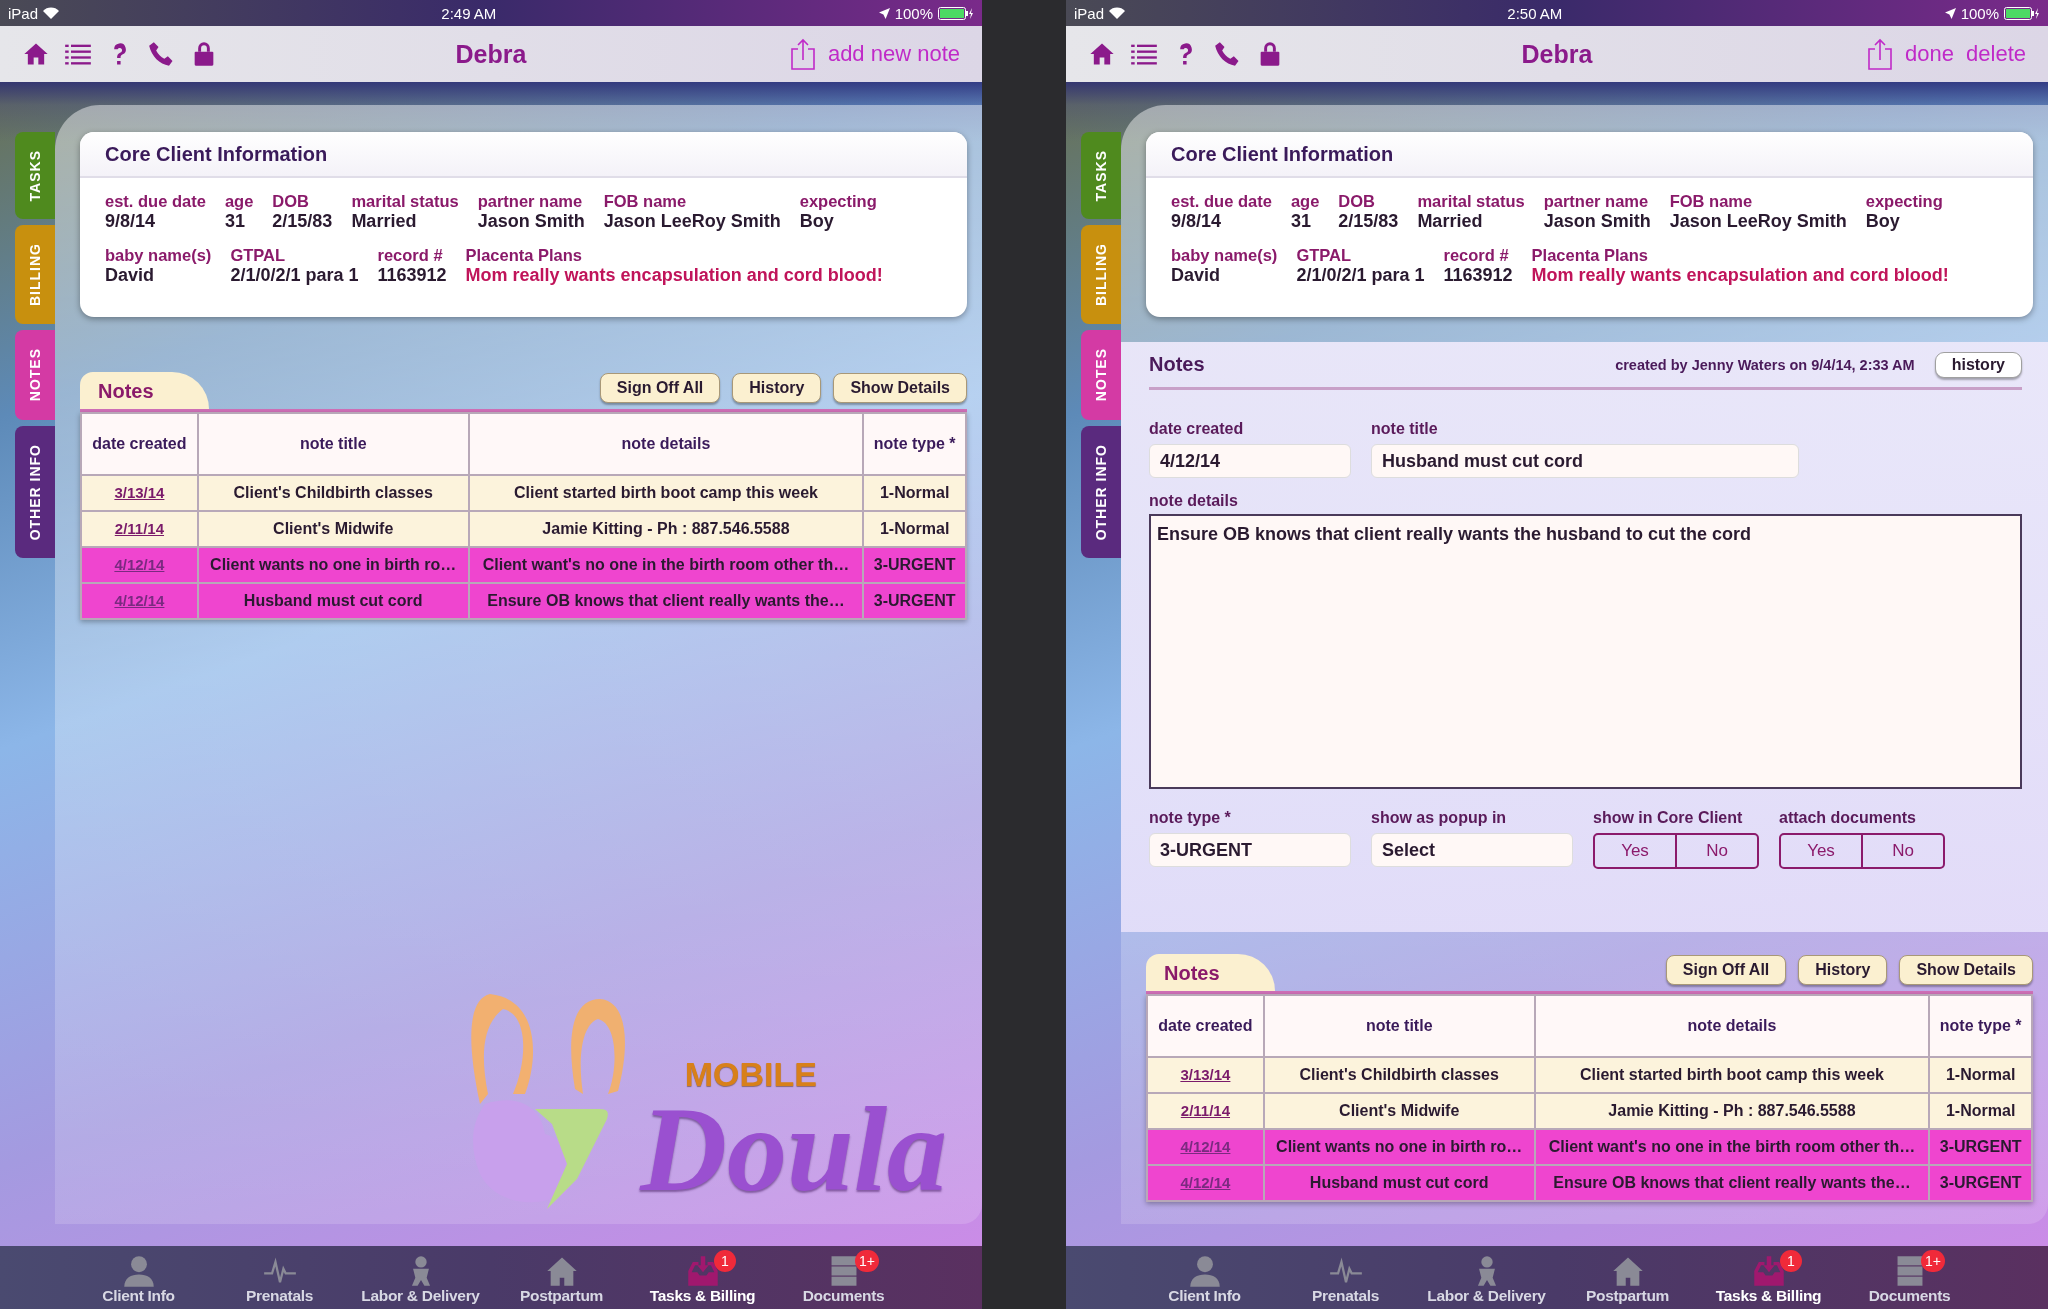  Describe the element at coordinates (914, 493) in the screenshot. I see `table-cell: 1-Normal` at that location.